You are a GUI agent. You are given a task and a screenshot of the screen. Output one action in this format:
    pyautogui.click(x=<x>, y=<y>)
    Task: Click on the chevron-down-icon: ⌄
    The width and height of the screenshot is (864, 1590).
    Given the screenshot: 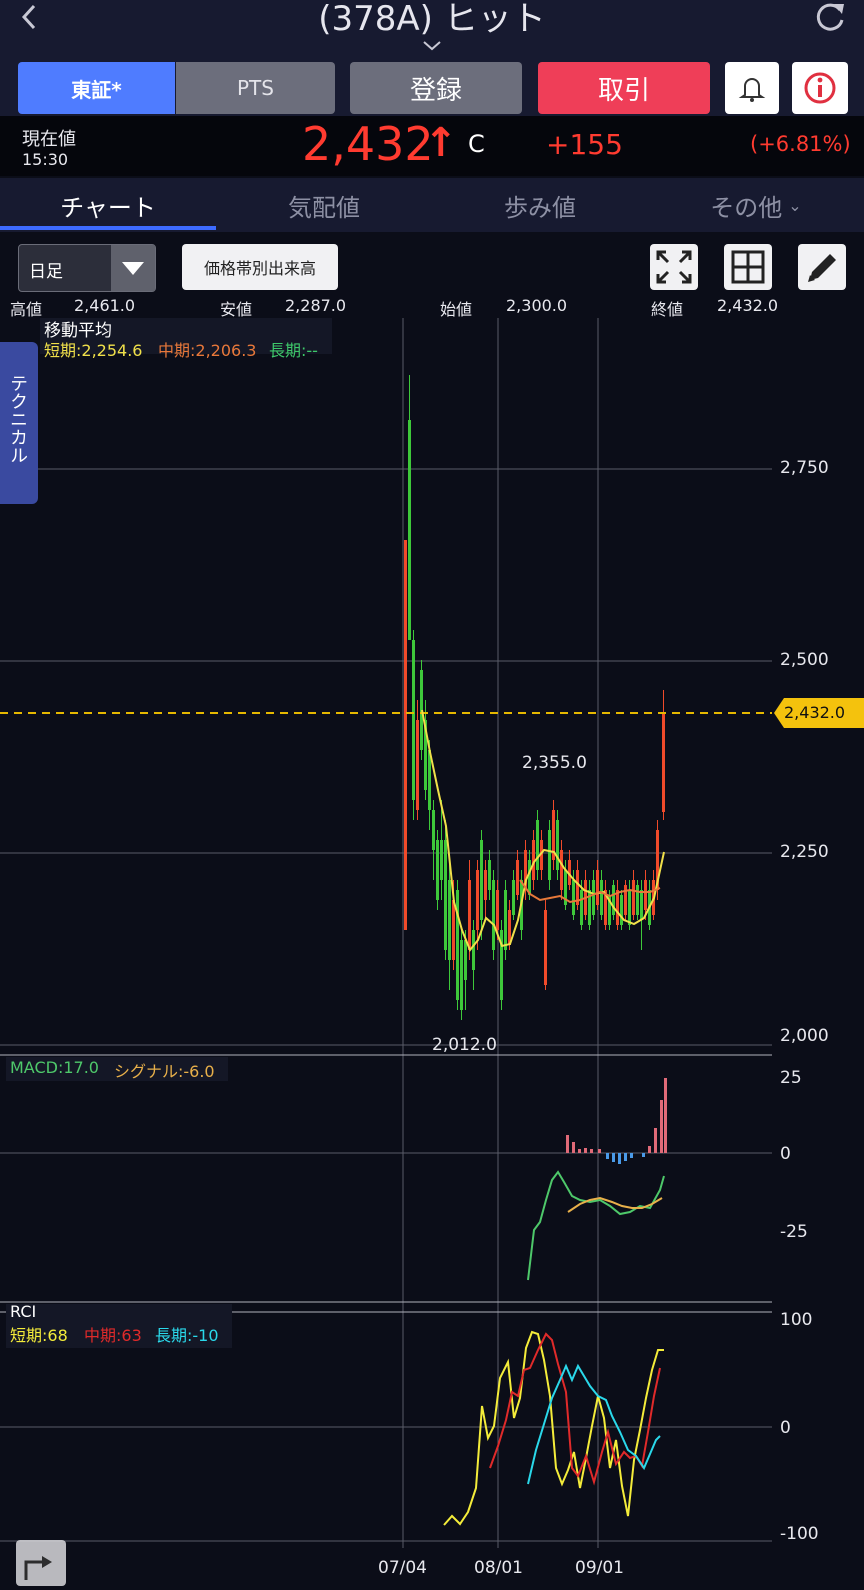 What is the action you would take?
    pyautogui.click(x=795, y=205)
    